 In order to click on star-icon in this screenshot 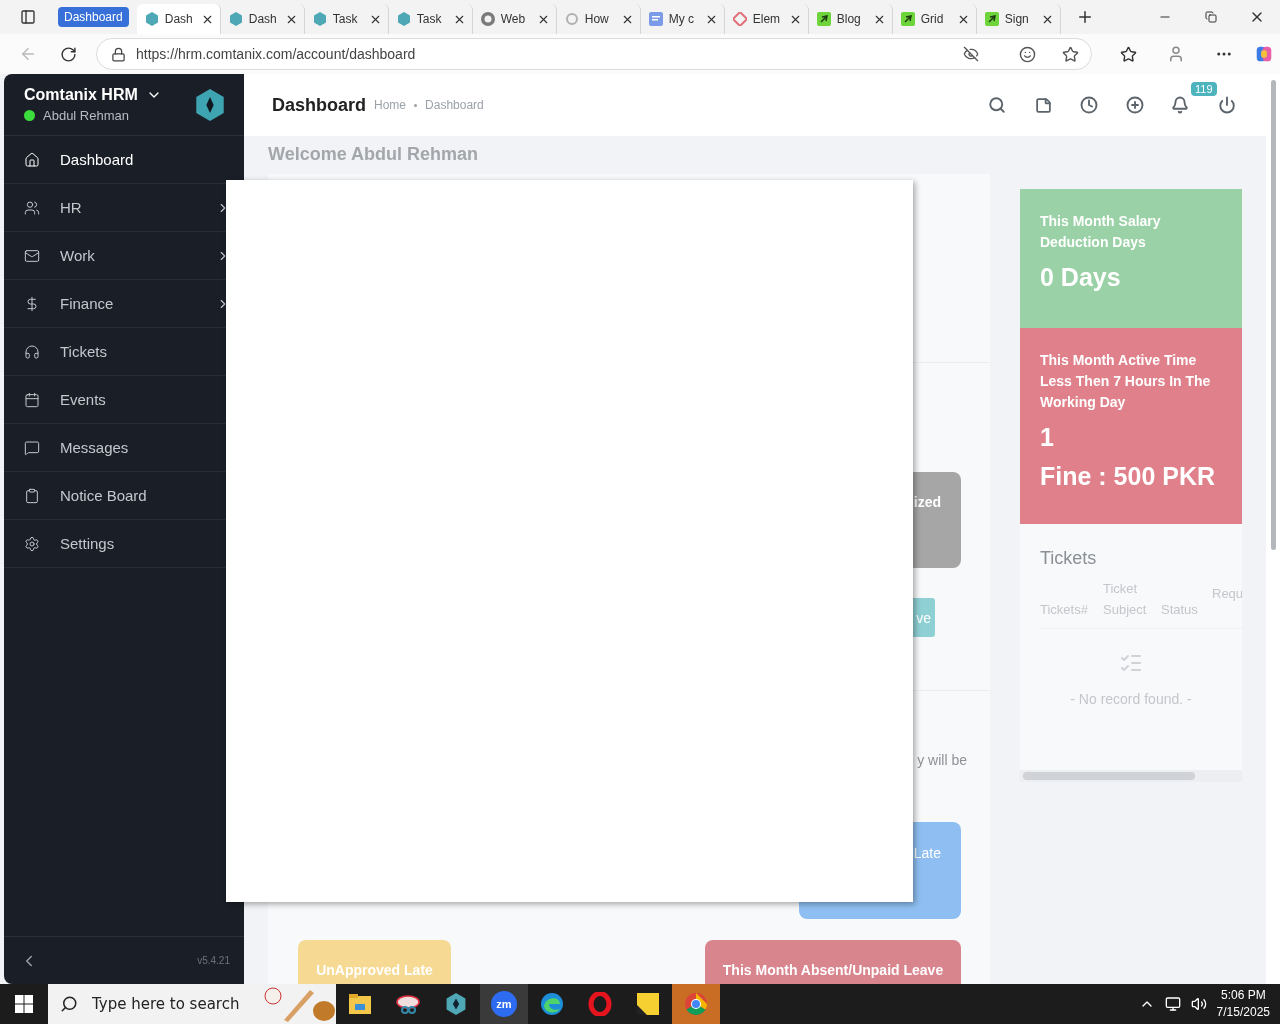, I will do `click(1070, 54)`.